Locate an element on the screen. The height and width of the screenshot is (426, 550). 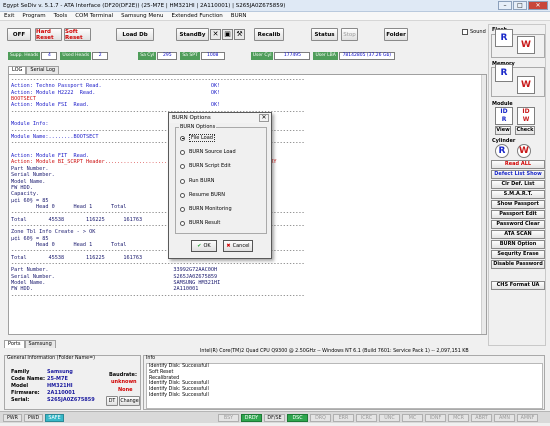
menu-program: Program is located at coordinates (33, 16).